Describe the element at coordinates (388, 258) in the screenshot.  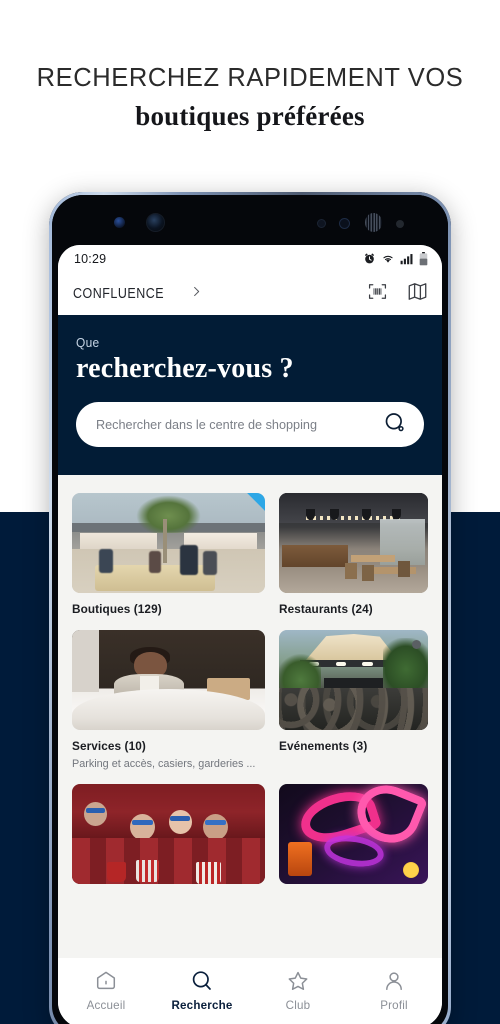
I see `wifi-icon` at that location.